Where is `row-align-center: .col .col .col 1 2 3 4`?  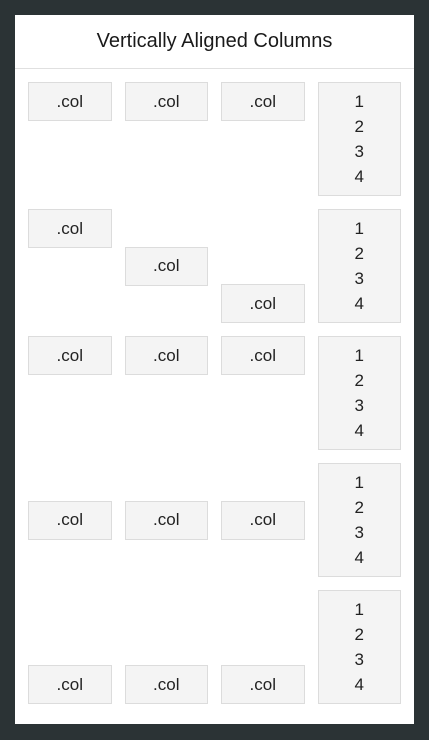
row-align-center: .col .col .col 1 2 3 4 is located at coordinates (214, 520).